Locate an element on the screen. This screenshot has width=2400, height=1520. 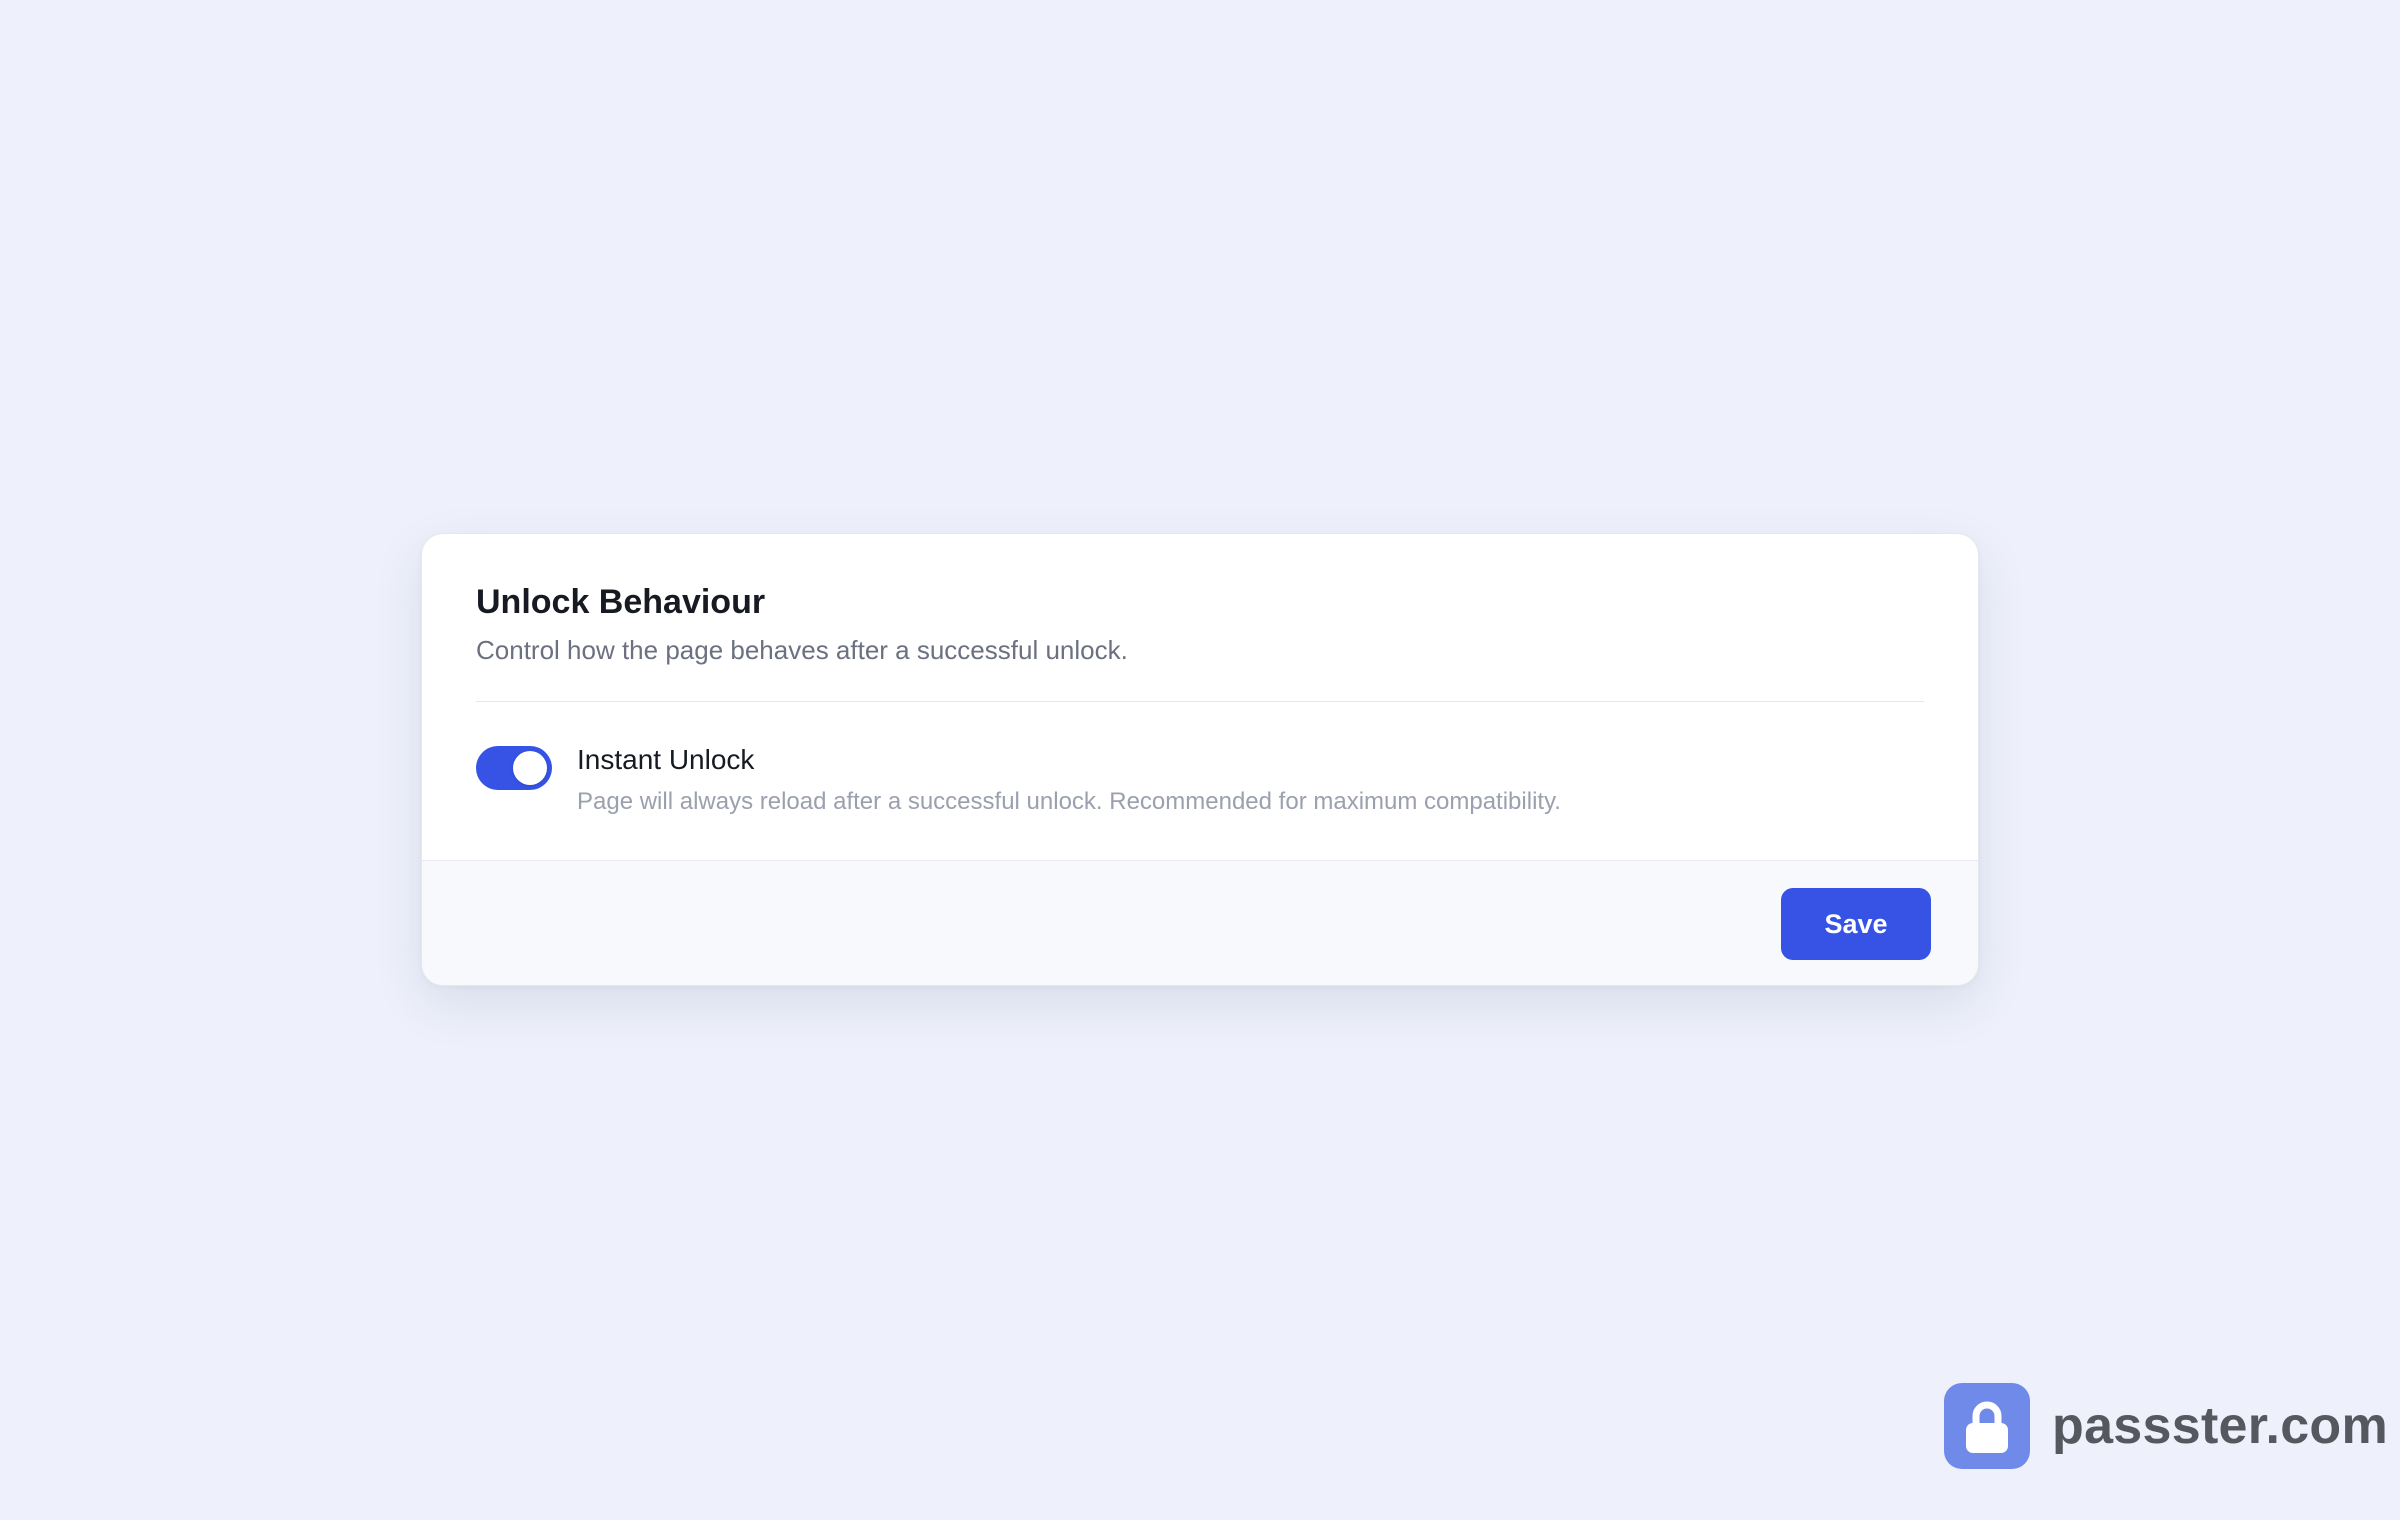
lock-icon is located at coordinates (1987, 1427).